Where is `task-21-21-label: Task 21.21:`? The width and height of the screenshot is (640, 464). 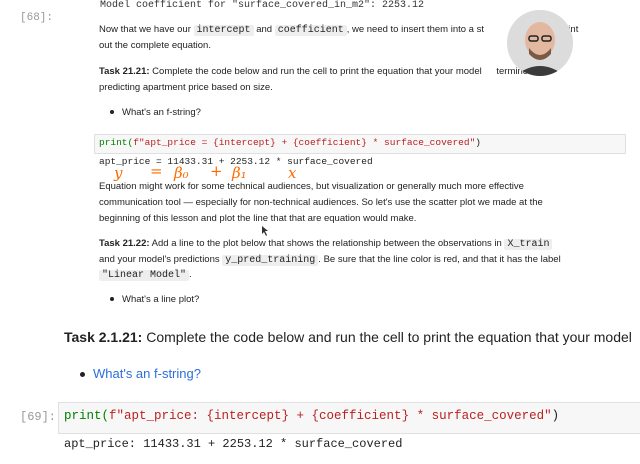 task-21-21-label: Task 21.21: is located at coordinates (124, 71).